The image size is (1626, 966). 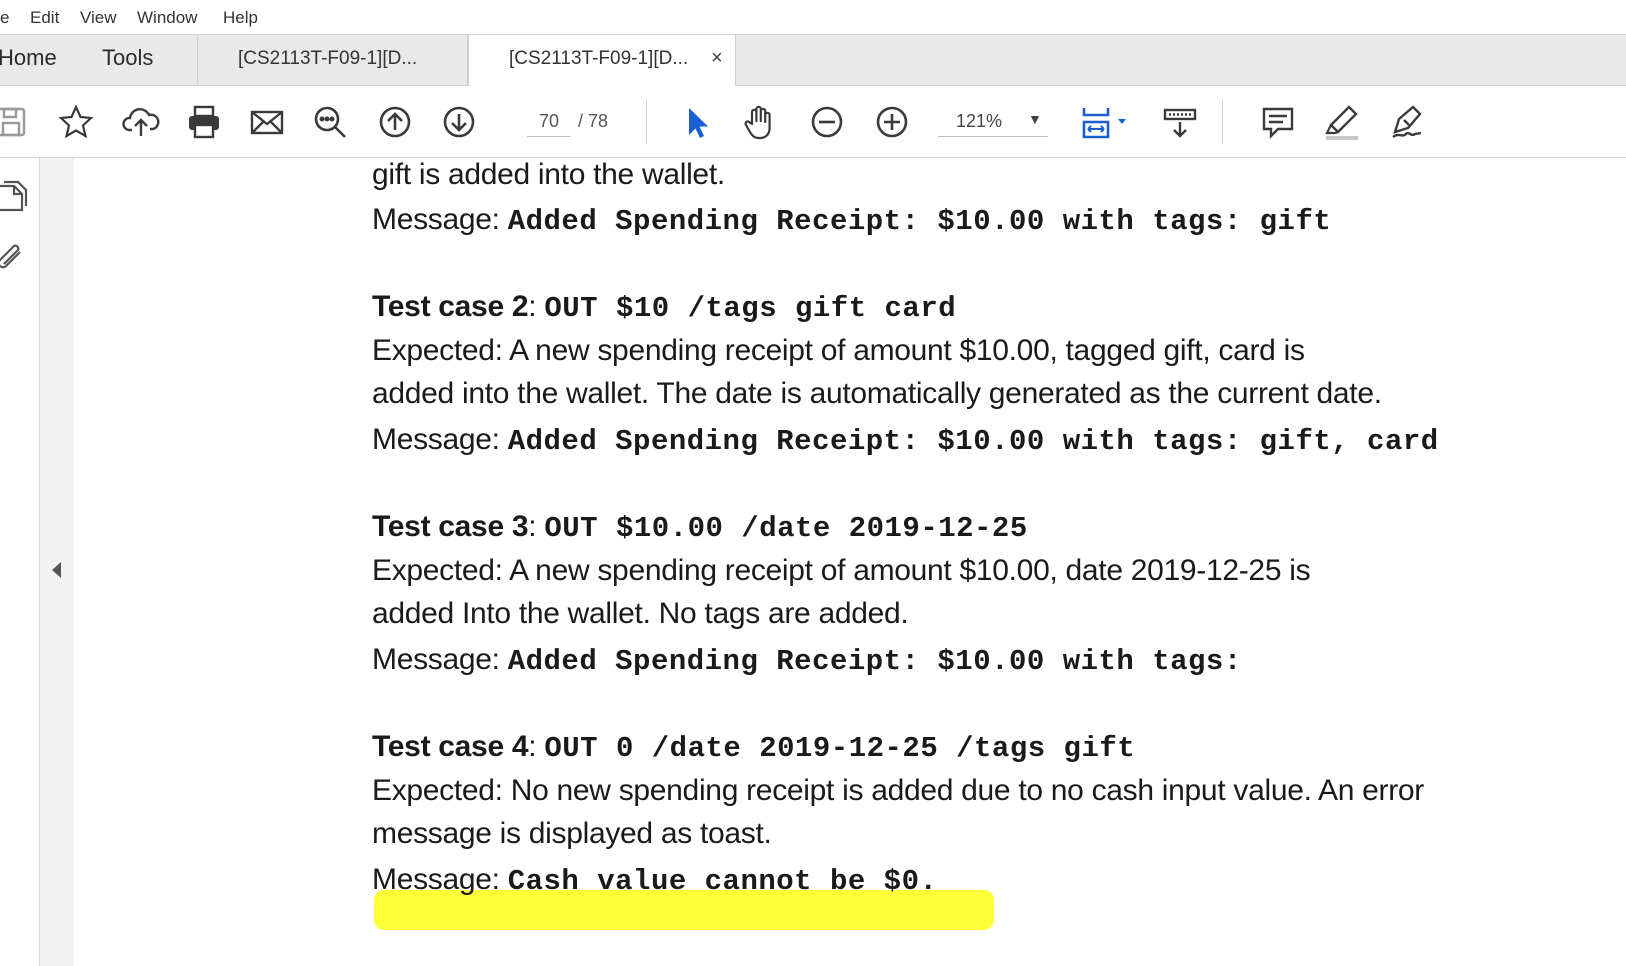 I want to click on chevron-down-icon: ▼, so click(x=1035, y=119).